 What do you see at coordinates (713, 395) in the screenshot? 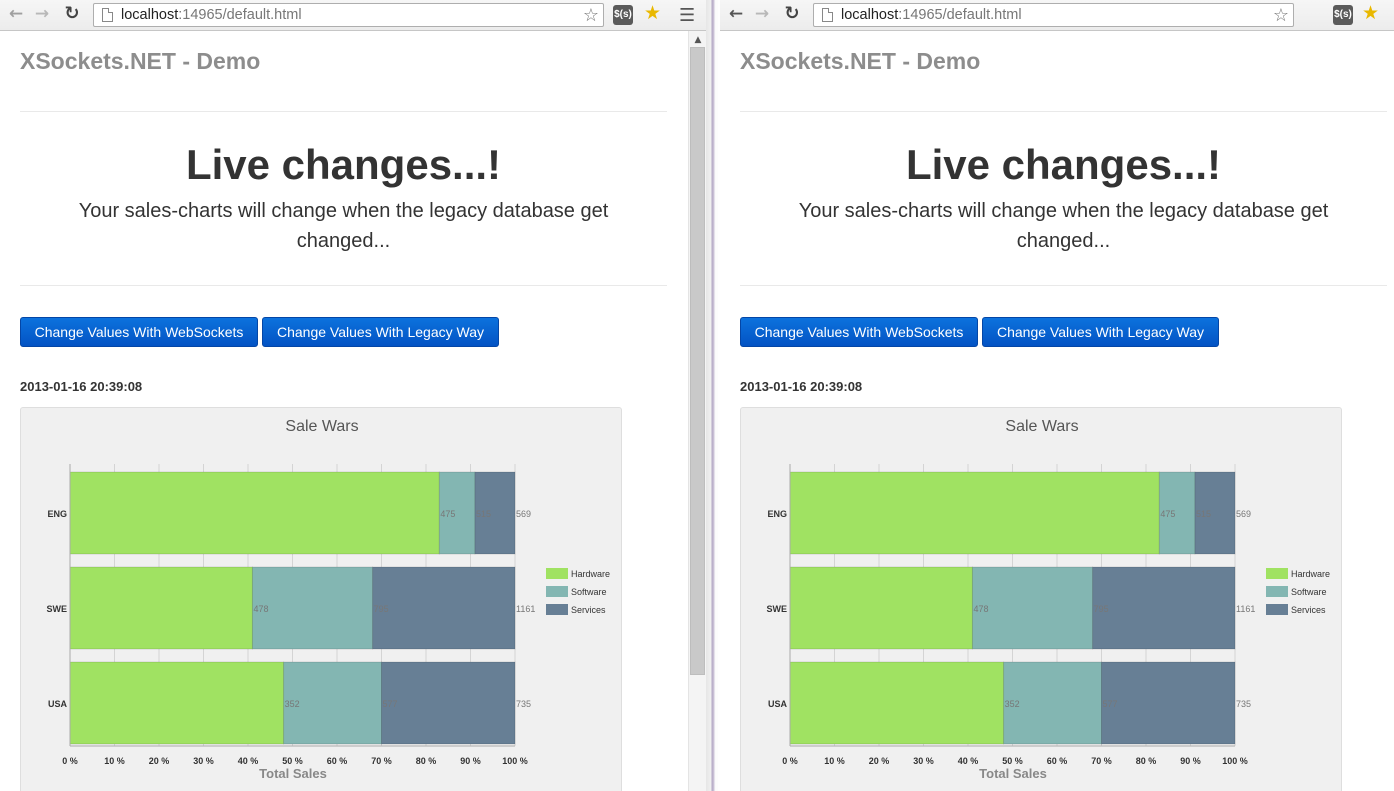
I see `window-divider` at bounding box center [713, 395].